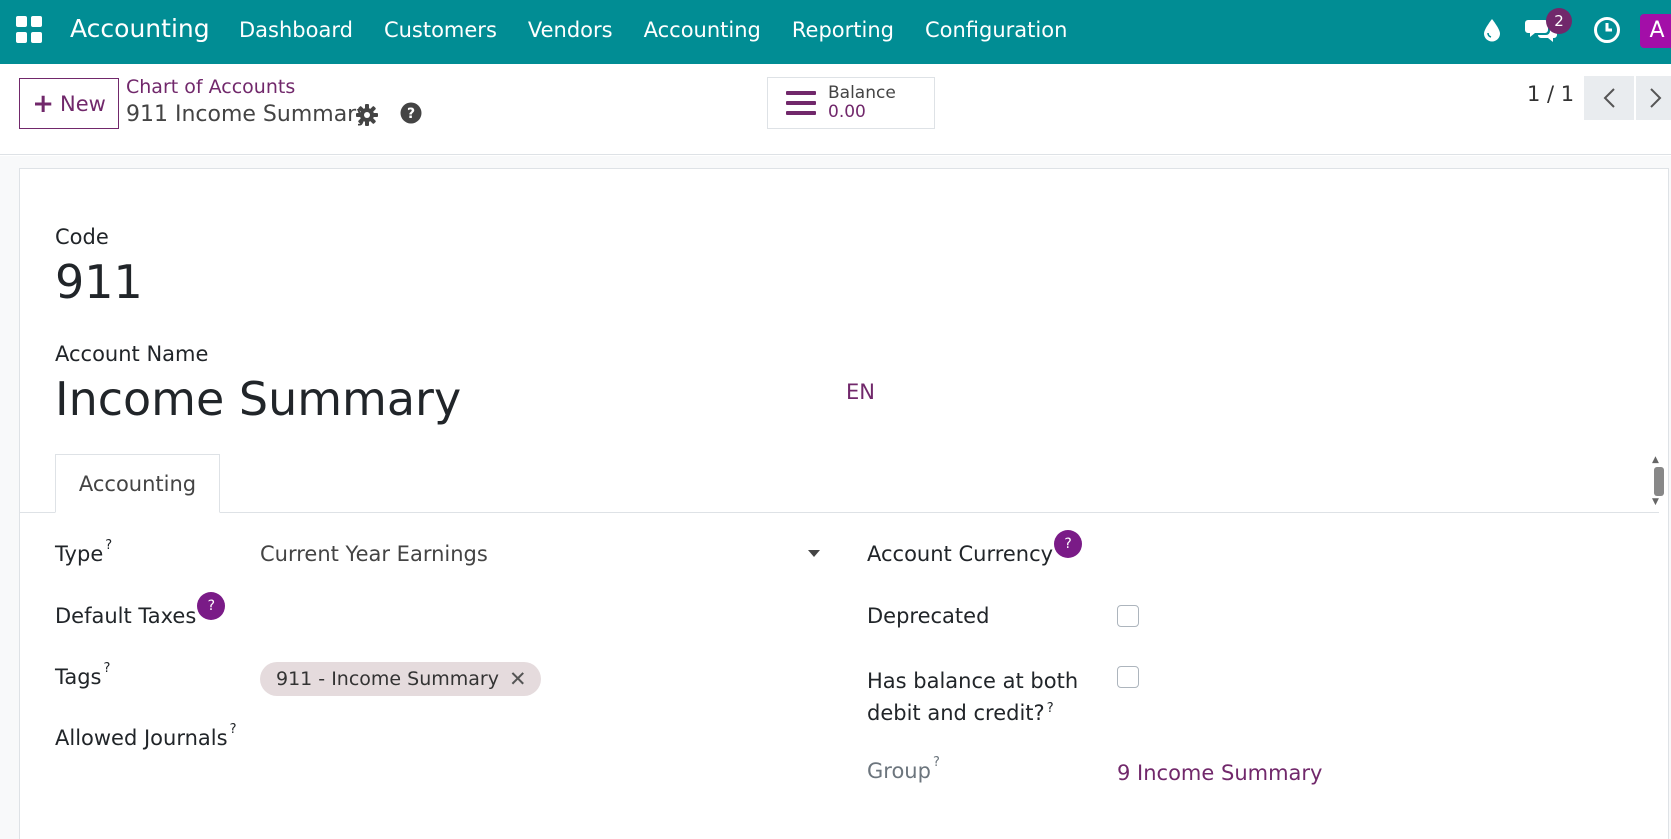 The height and width of the screenshot is (839, 1671). What do you see at coordinates (211, 606) in the screenshot?
I see `default-taxes-help-icon: ?` at bounding box center [211, 606].